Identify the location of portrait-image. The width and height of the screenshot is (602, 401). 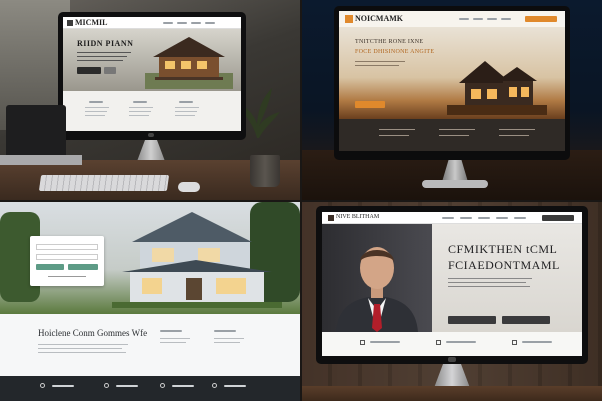
(377, 278).